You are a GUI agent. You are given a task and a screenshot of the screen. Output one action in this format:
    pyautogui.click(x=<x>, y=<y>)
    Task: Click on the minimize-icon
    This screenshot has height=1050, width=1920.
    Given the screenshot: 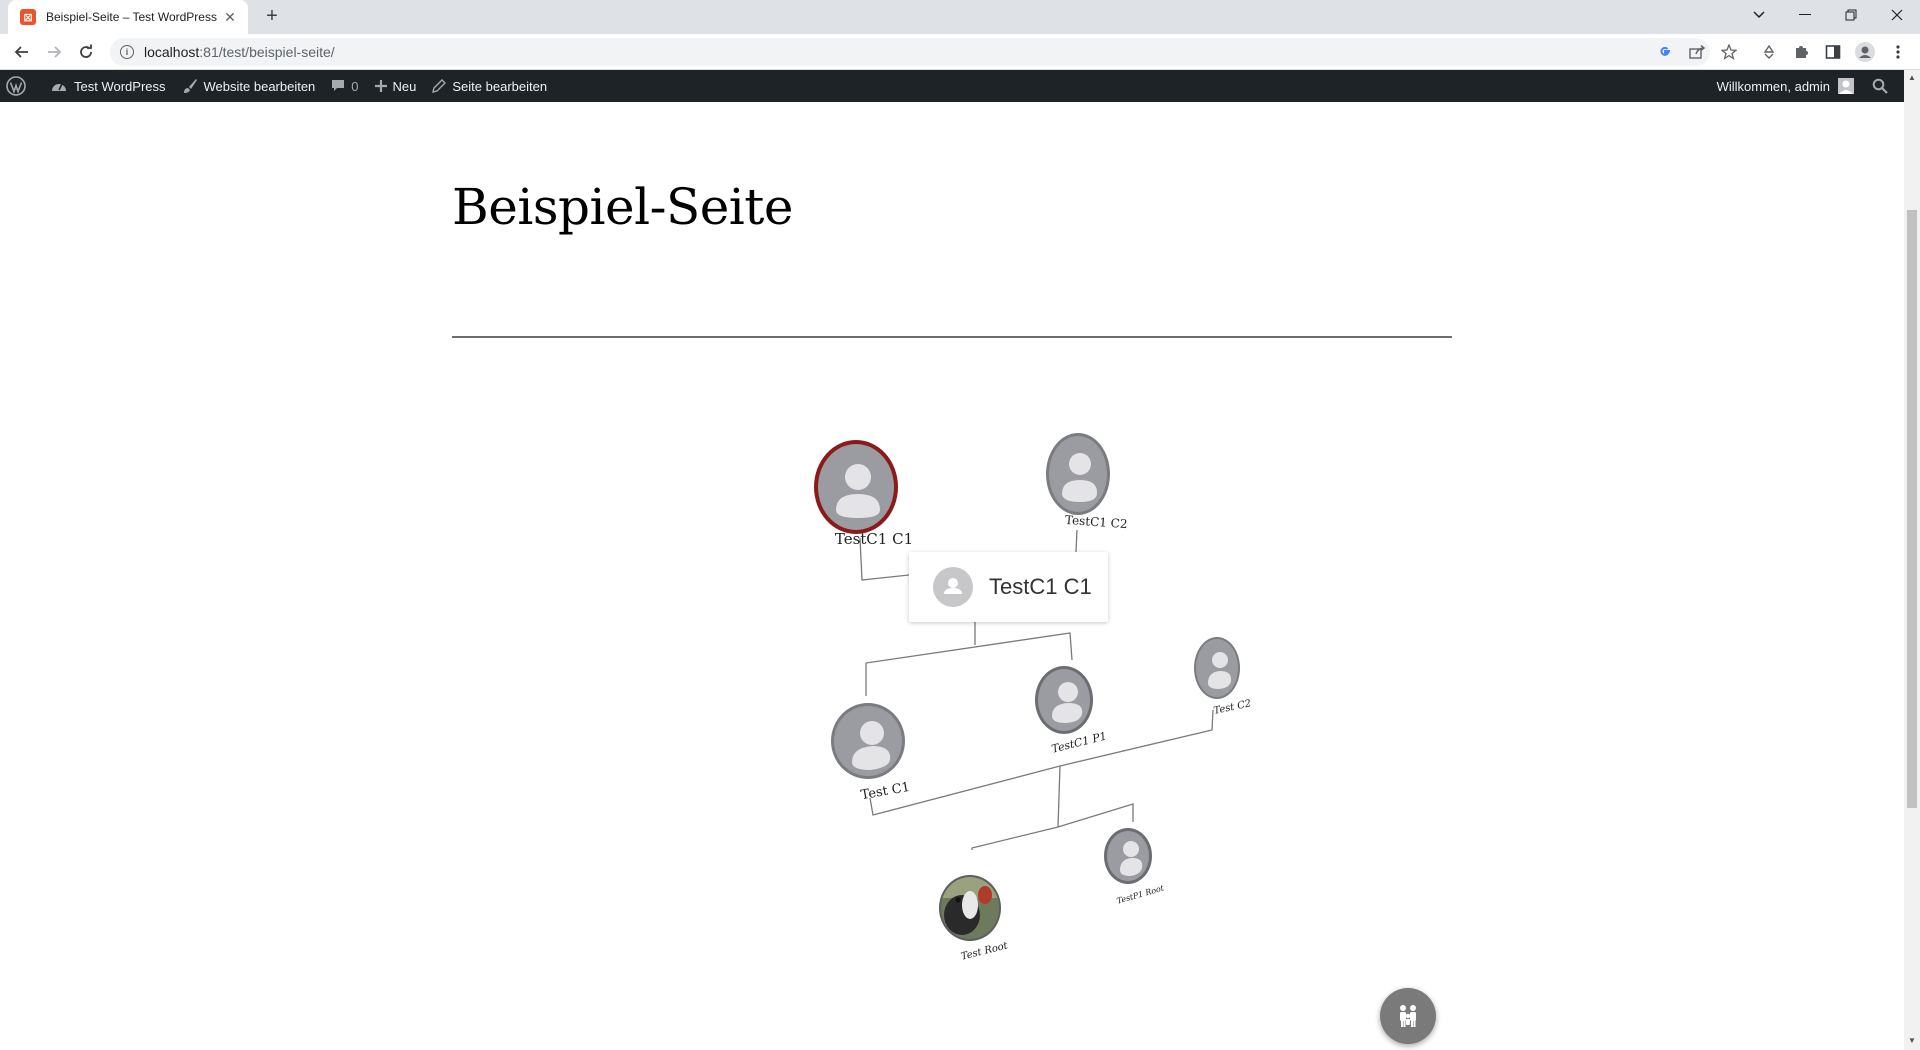 What is the action you would take?
    pyautogui.click(x=1805, y=15)
    